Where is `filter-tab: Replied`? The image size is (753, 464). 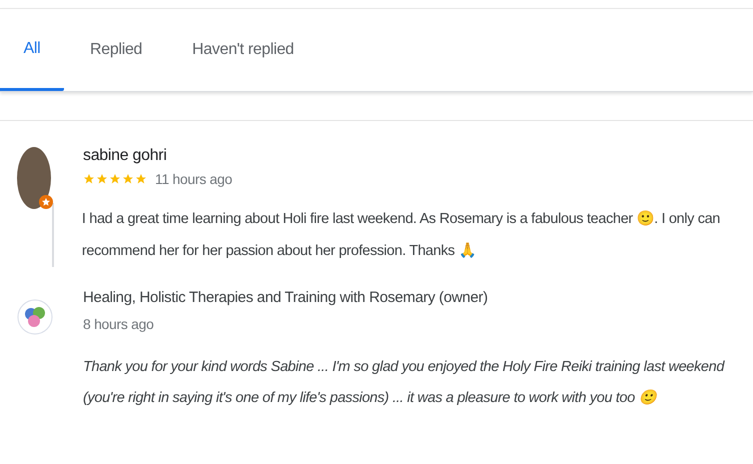
filter-tab: Replied is located at coordinates (116, 50).